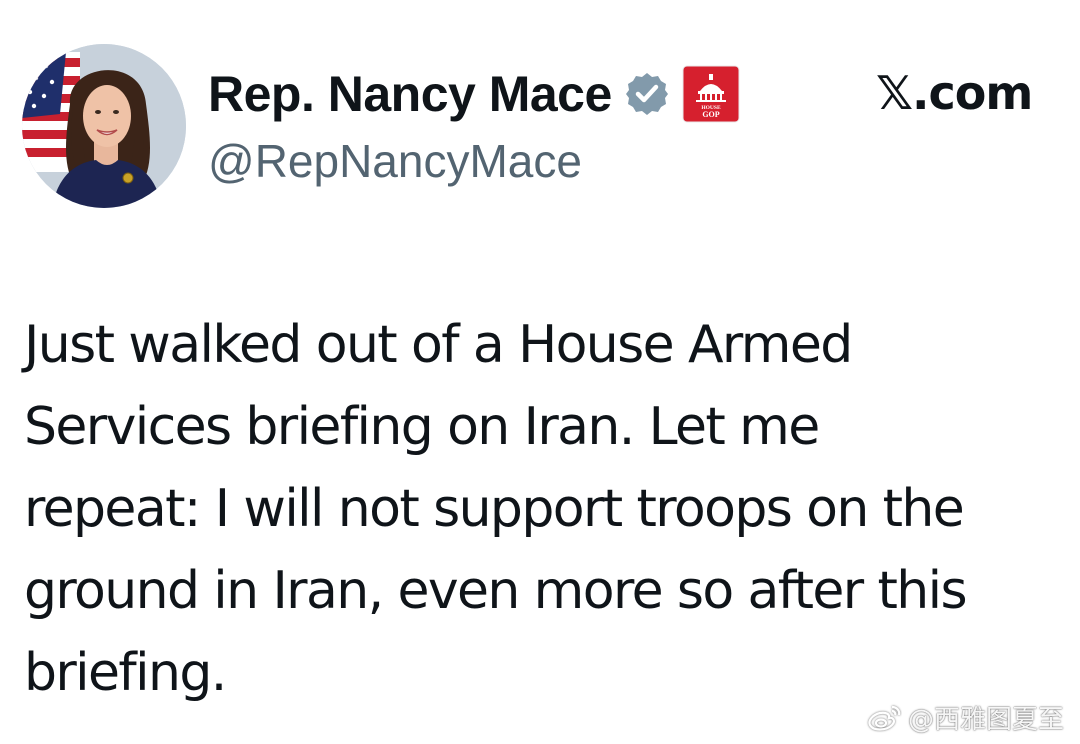 The image size is (1080, 744). I want to click on name-row: Rep. Nancy Mace HOUSE GOP, so click(474, 94).